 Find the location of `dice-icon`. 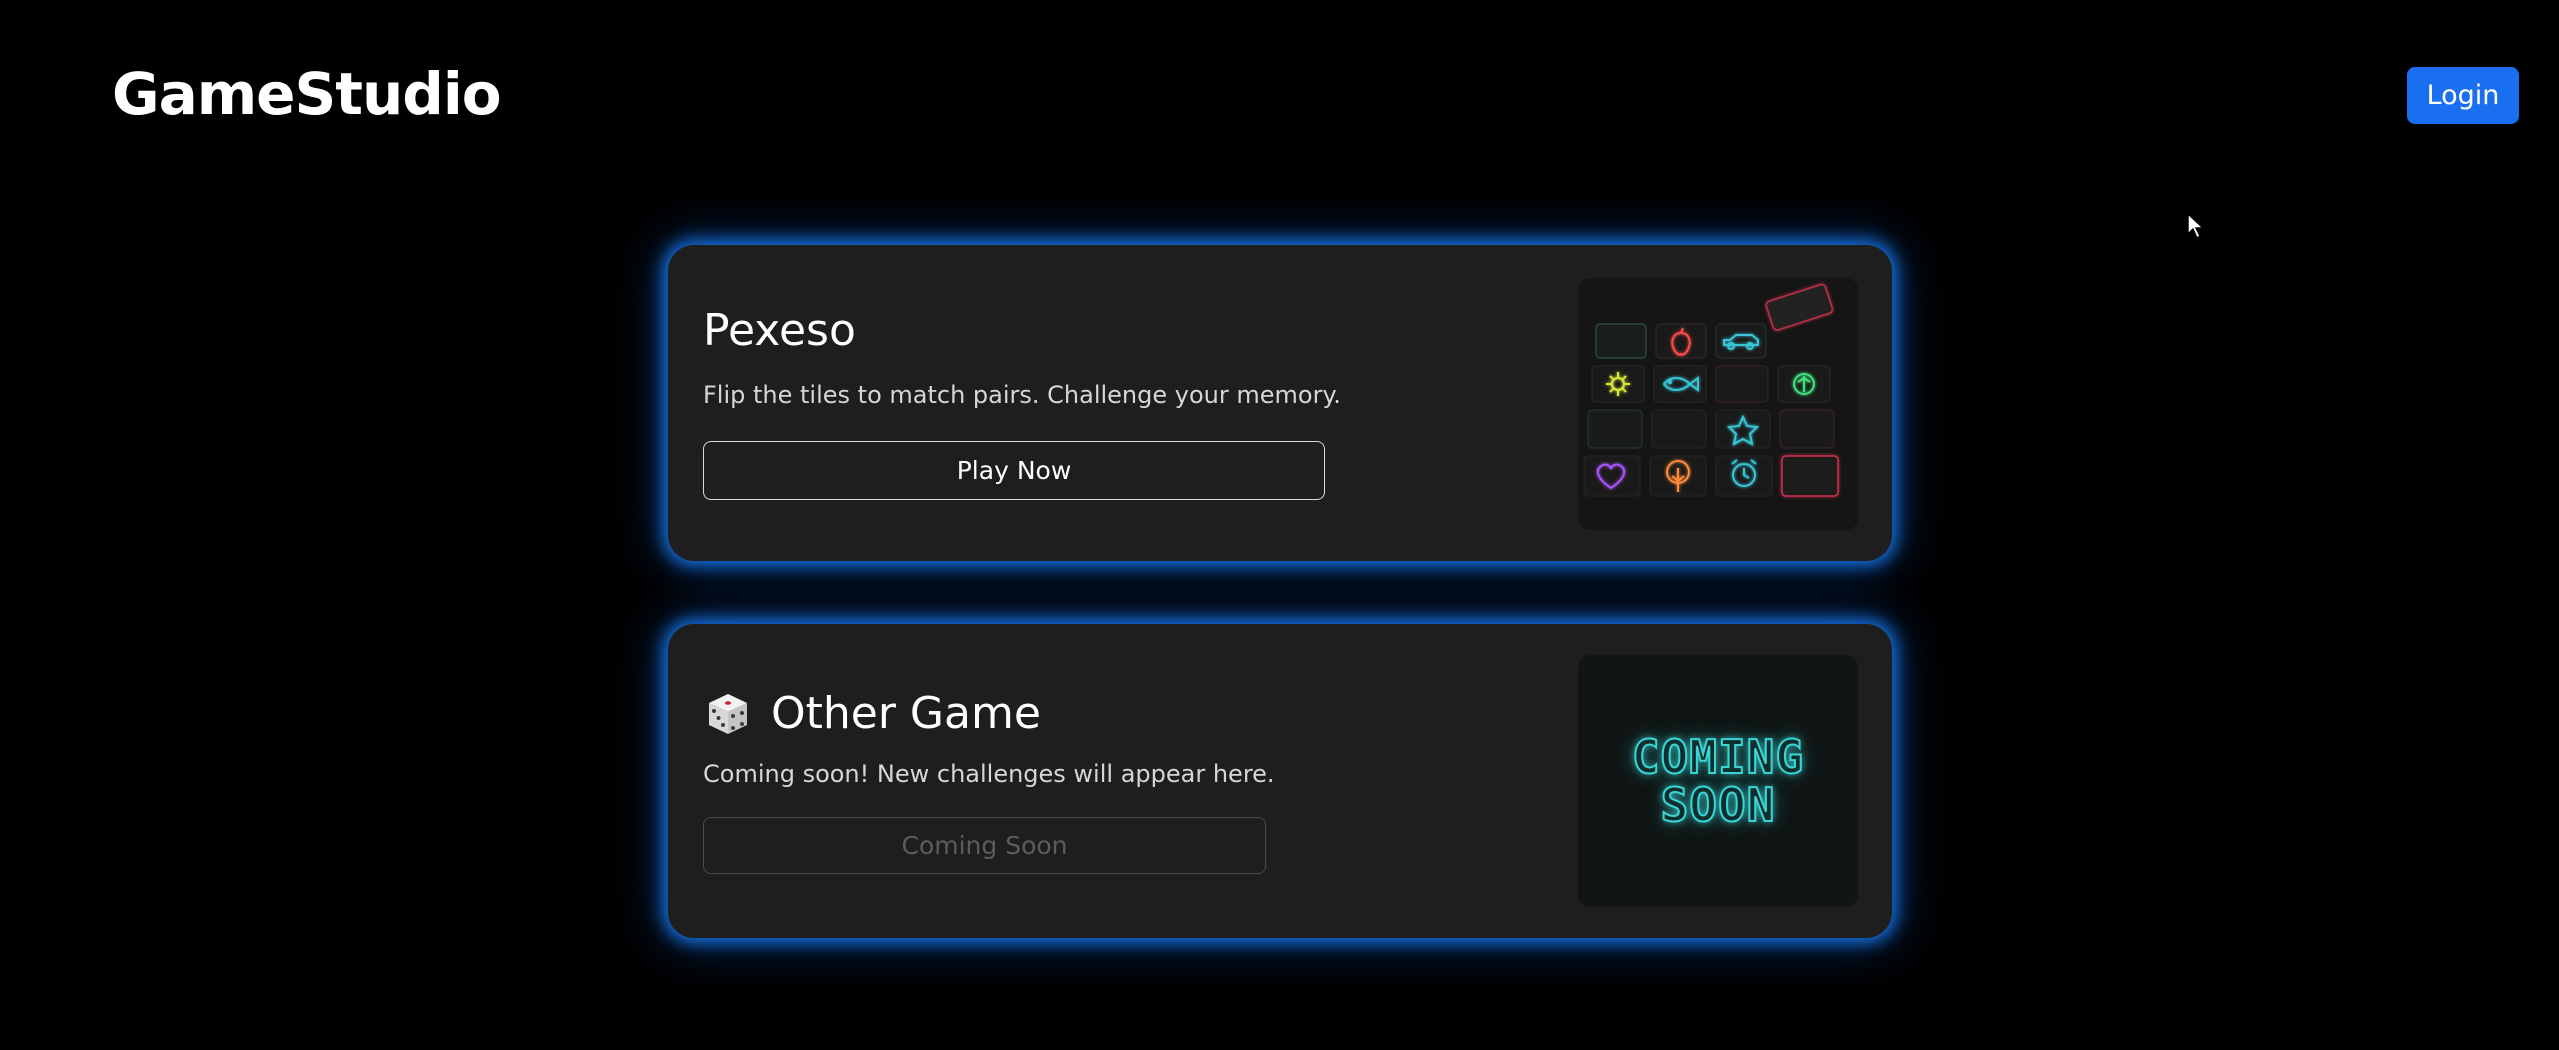

dice-icon is located at coordinates (728, 714).